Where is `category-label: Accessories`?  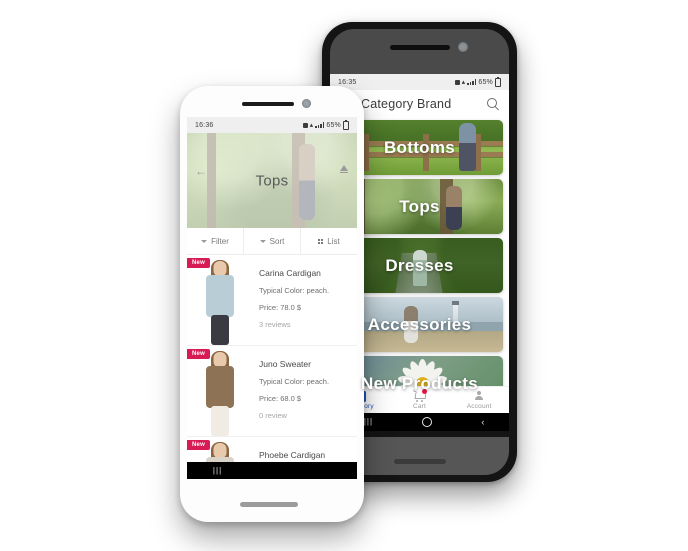 category-label: Accessories is located at coordinates (419, 324).